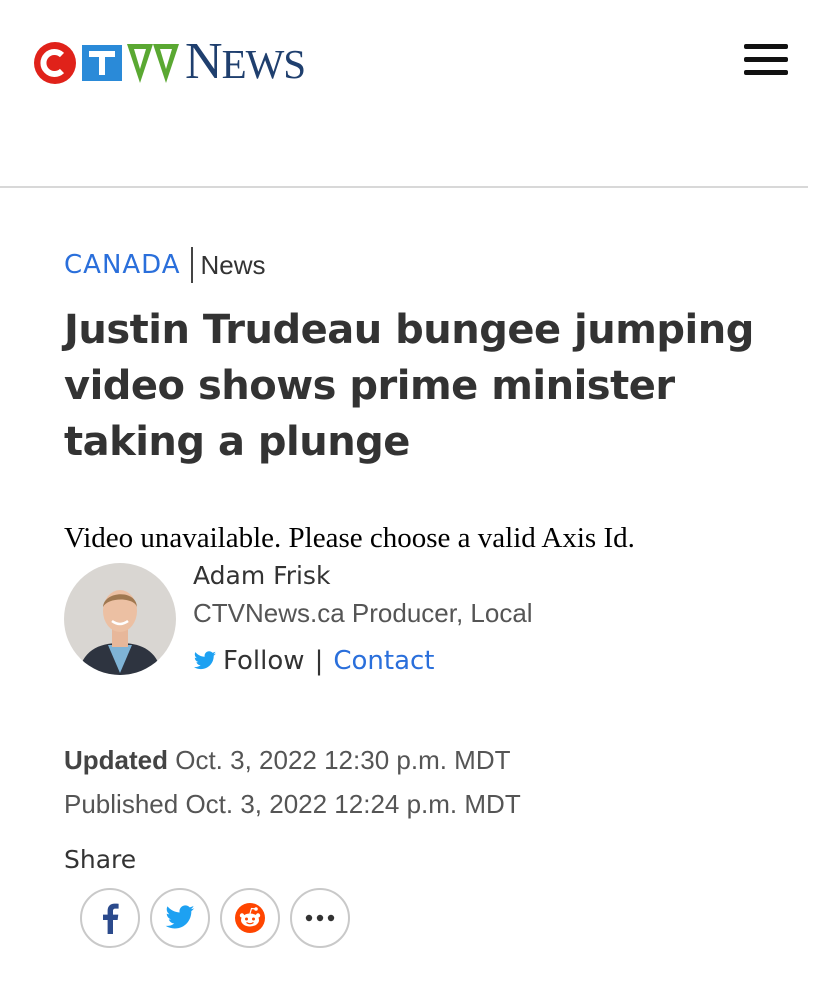  I want to click on updated-timestamp: Updated Oct. 3, 2022 12:30 p.m. MDT, so click(287, 760).